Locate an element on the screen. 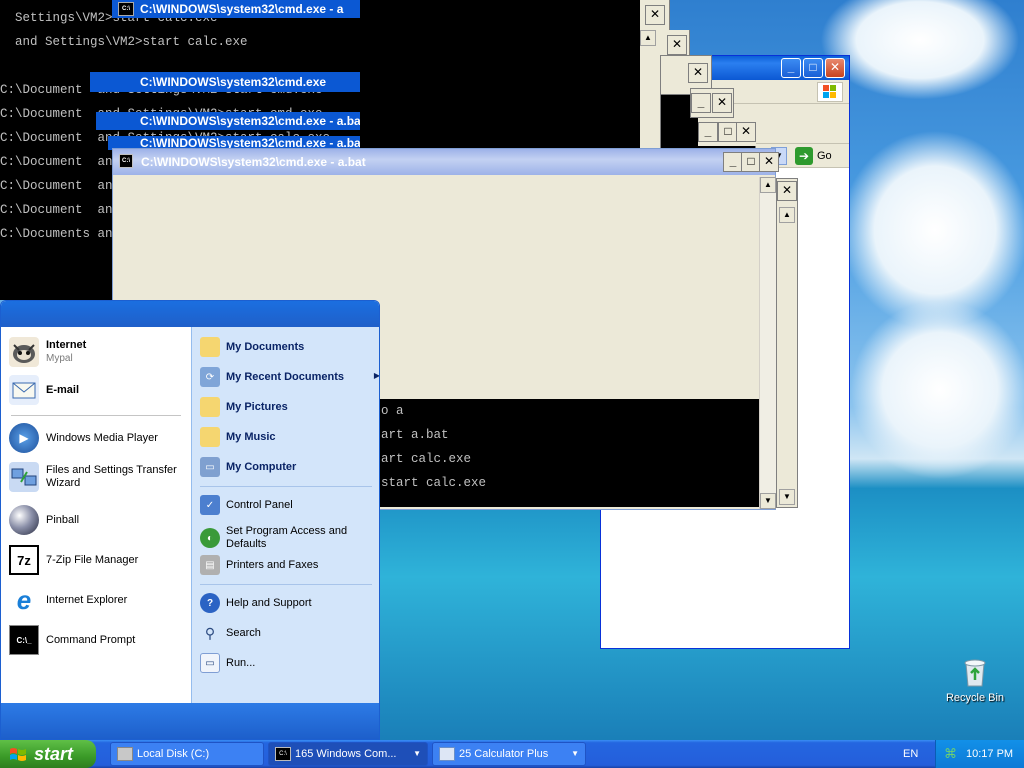 This screenshot has height=768, width=1024. start-button: start is located at coordinates (48, 754).